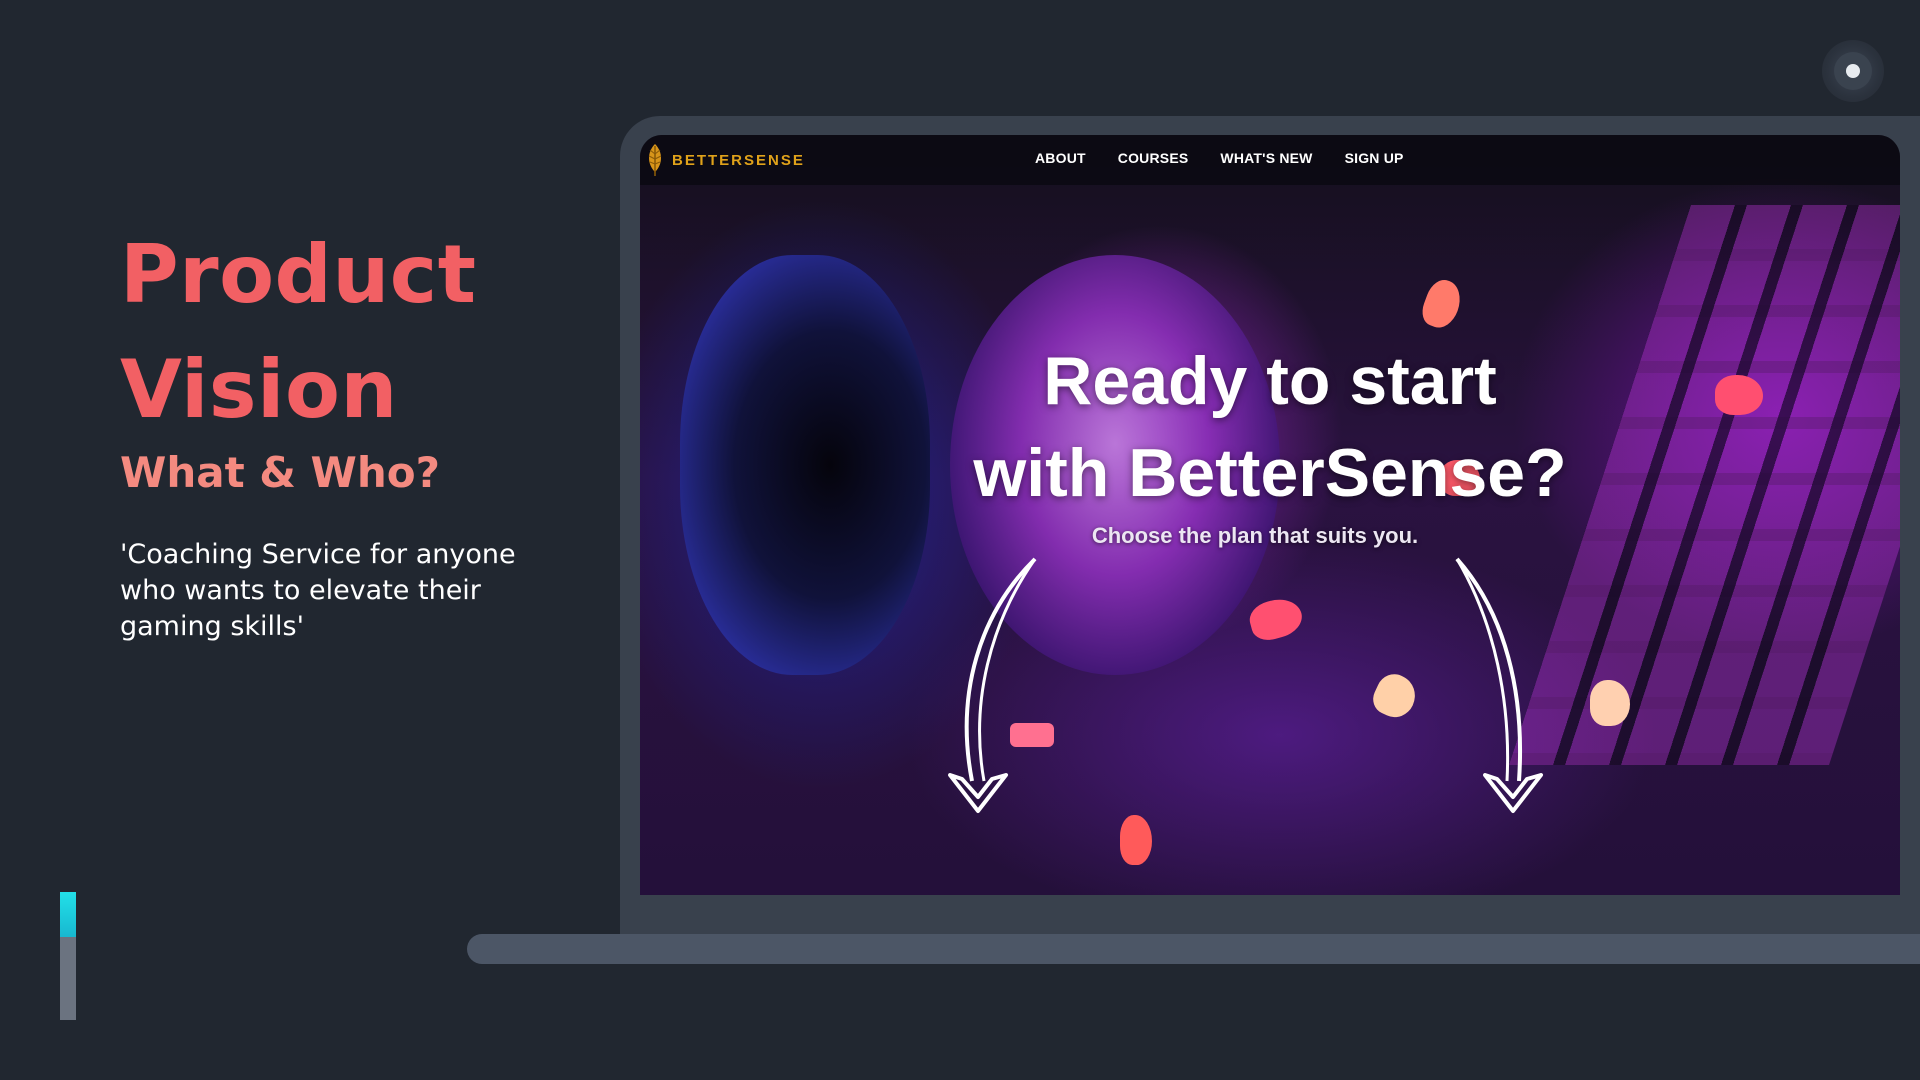 The image size is (1920, 1080). What do you see at coordinates (1255, 535) in the screenshot?
I see `hero-subtitle: Choose the plan that suits you.` at bounding box center [1255, 535].